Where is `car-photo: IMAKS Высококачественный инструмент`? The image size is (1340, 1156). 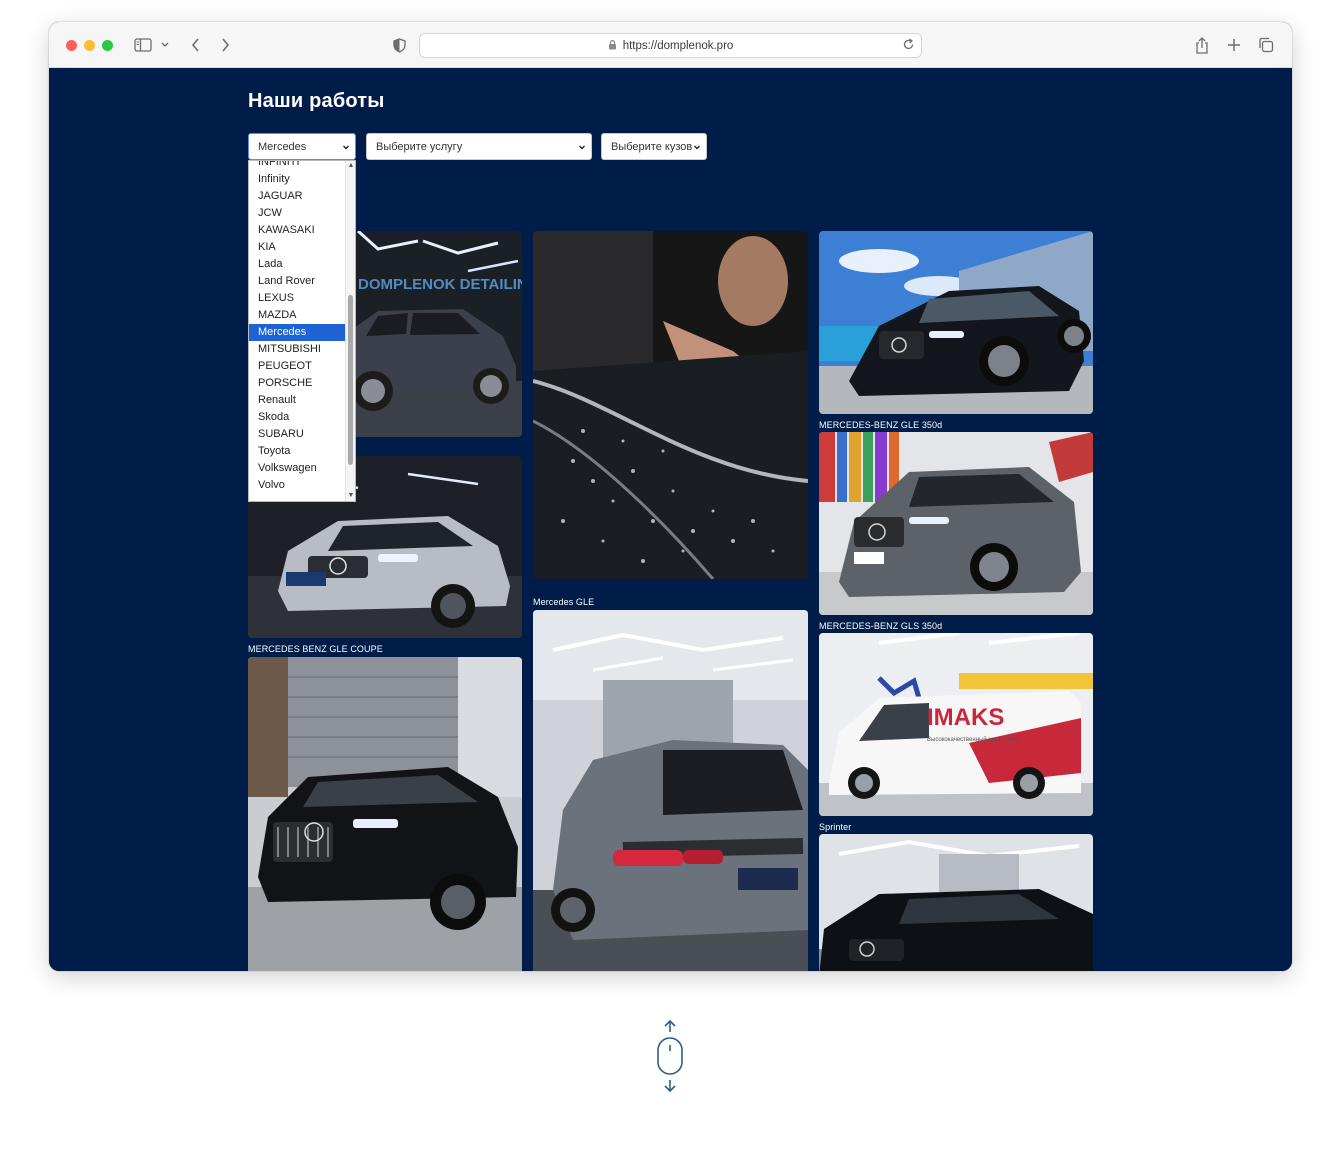
car-photo: IMAKS Высококачественный инструмент is located at coordinates (956, 724).